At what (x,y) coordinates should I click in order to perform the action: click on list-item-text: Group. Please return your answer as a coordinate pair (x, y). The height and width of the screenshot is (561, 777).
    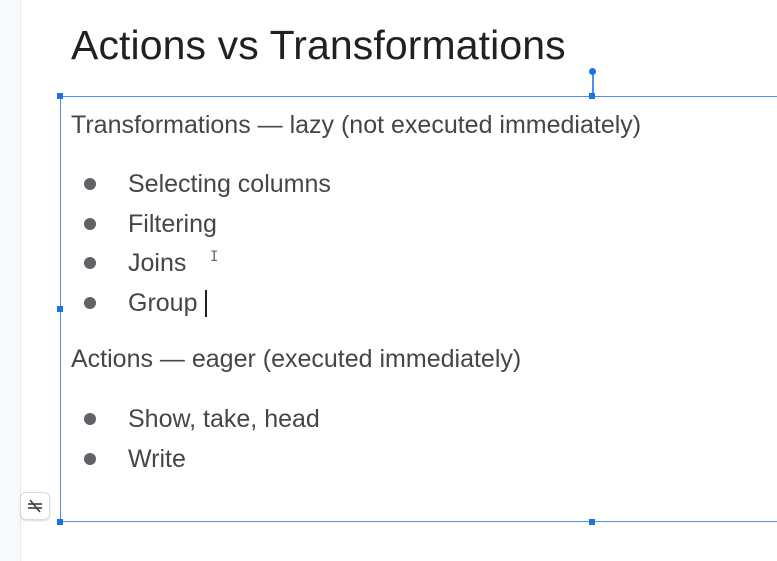
    Looking at the image, I should click on (163, 302).